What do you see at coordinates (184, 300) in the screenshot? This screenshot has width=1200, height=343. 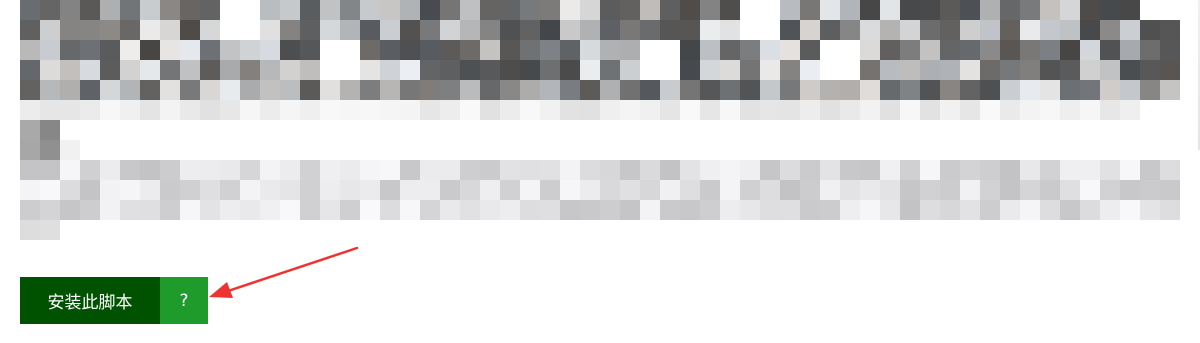 I see `install-help-button: ?` at bounding box center [184, 300].